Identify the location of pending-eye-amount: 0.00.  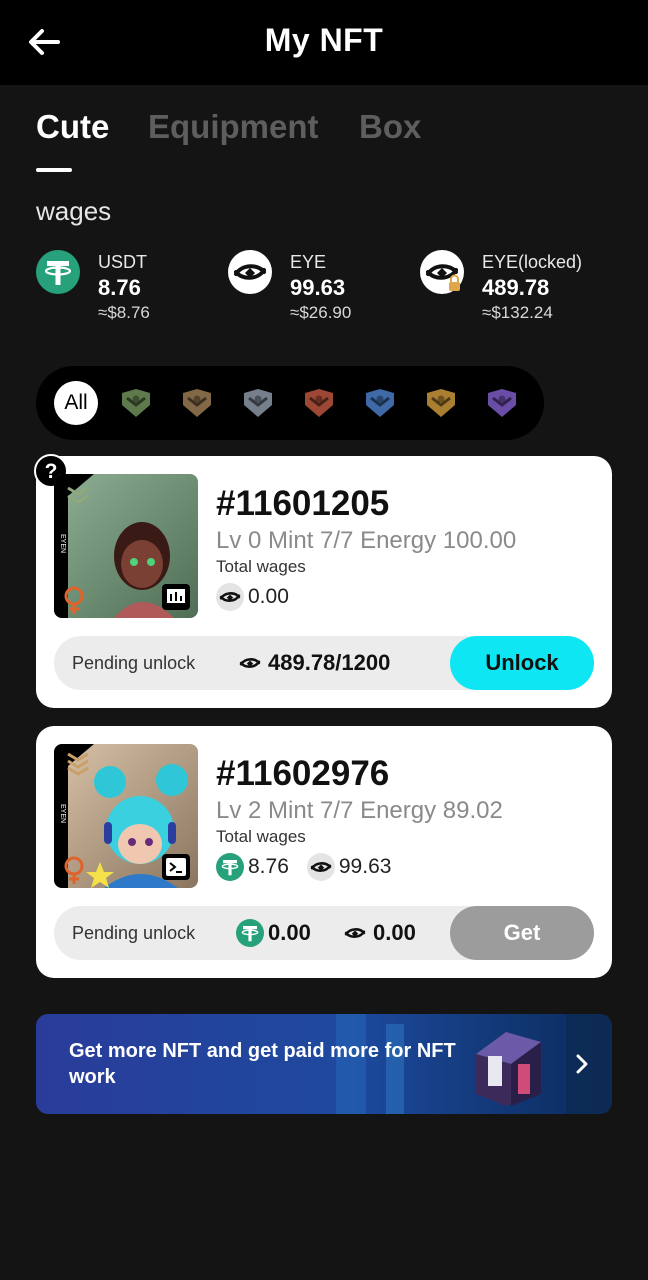
(378, 933).